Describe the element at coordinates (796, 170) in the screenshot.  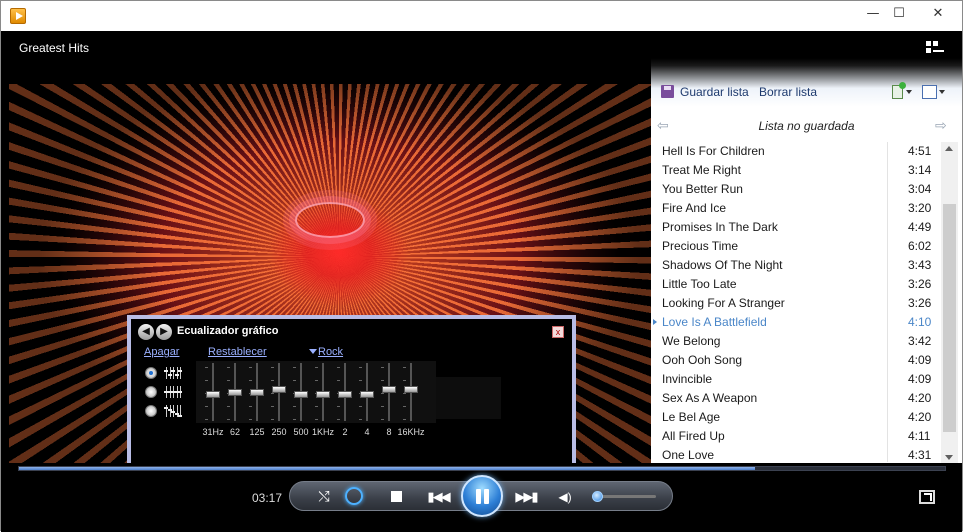
I see `track-row: Treat Me Right 3:14` at that location.